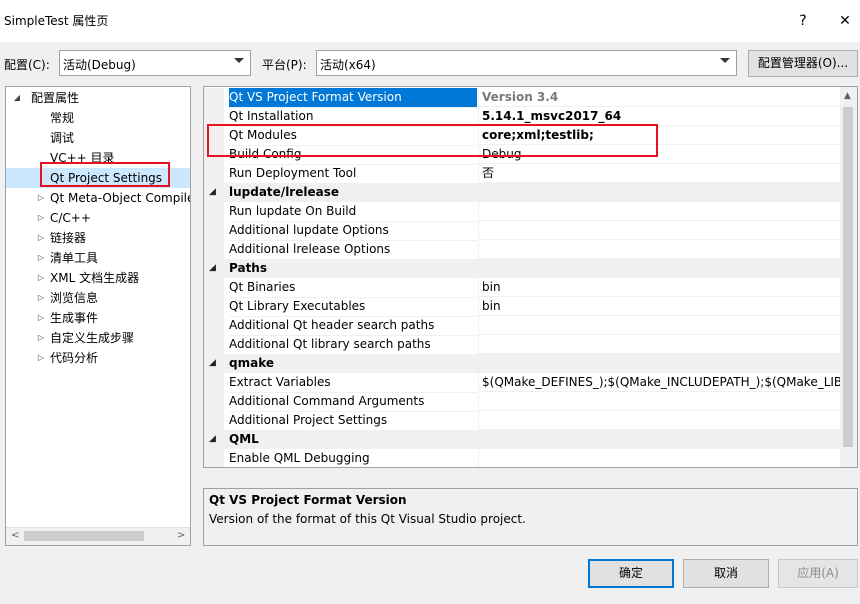  What do you see at coordinates (353, 155) in the screenshot?
I see `property-name: Build Config` at bounding box center [353, 155].